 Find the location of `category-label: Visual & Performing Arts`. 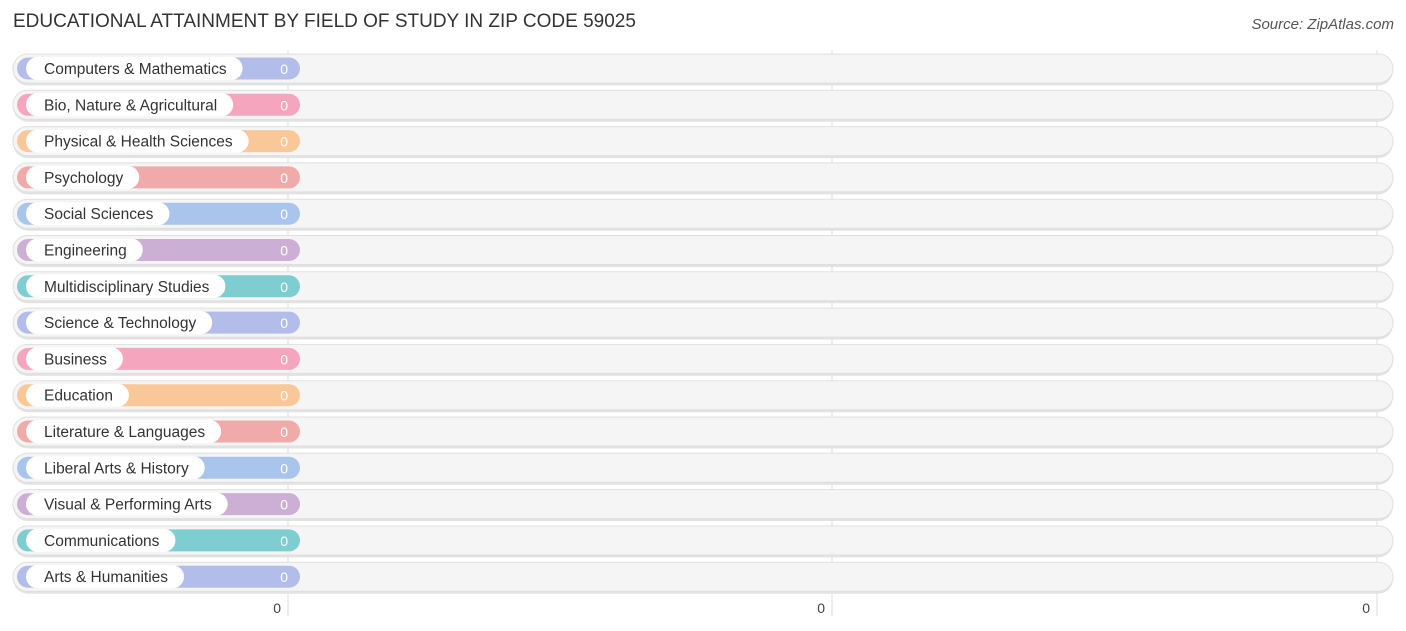

category-label: Visual & Performing Arts is located at coordinates (128, 505).